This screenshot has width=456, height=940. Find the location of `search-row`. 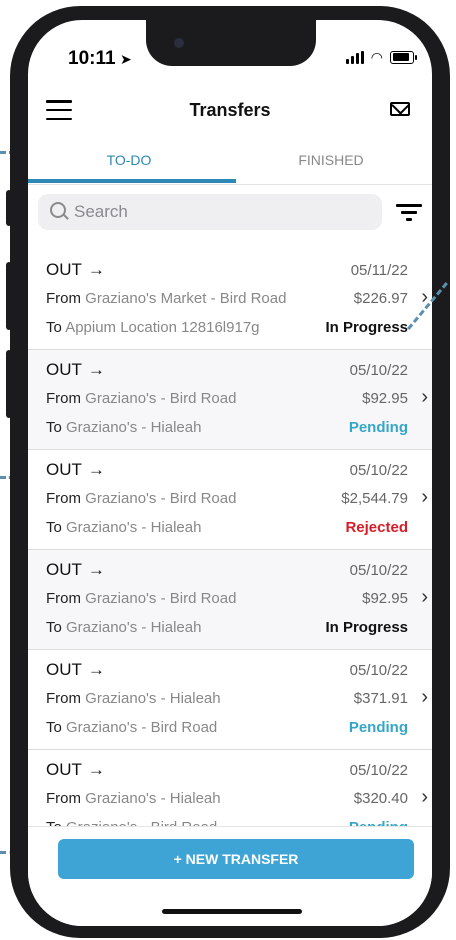

search-row is located at coordinates (230, 214).